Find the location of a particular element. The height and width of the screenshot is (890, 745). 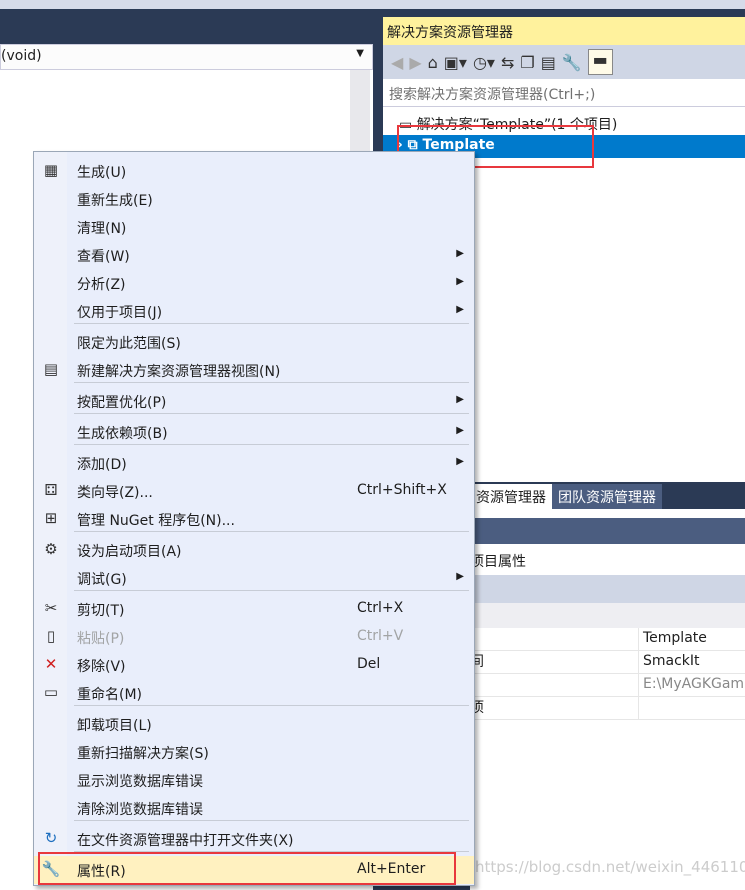

menu-item-label: 清理(N) is located at coordinates (102, 229).